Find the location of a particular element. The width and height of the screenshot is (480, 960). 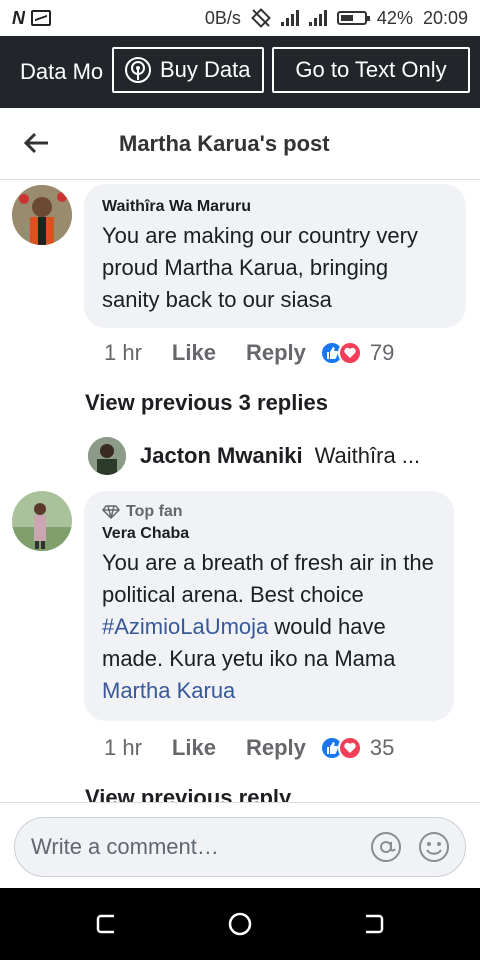

post-header: Martha Karua's post is located at coordinates (240, 144).